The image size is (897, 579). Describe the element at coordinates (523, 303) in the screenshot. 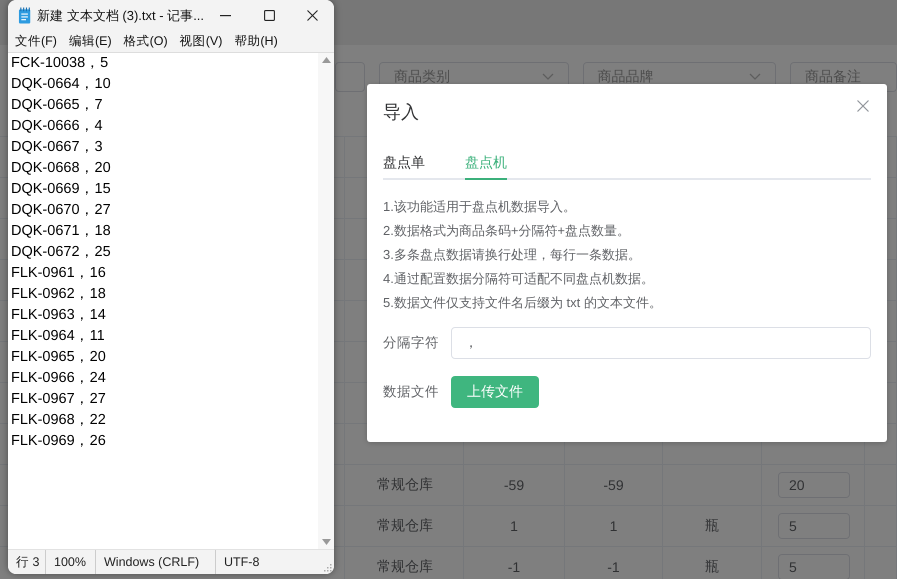

I see `instruction-text: 5.数据文件仅支持文件名后缀为 txt 的文本文件。` at that location.